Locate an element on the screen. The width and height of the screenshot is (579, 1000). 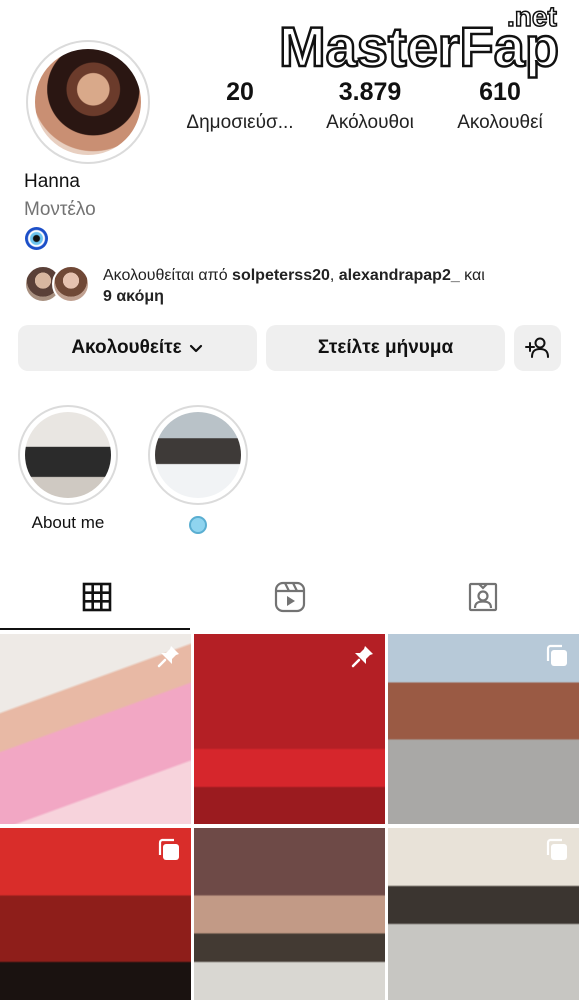
tab-reels is located at coordinates (289, 597).